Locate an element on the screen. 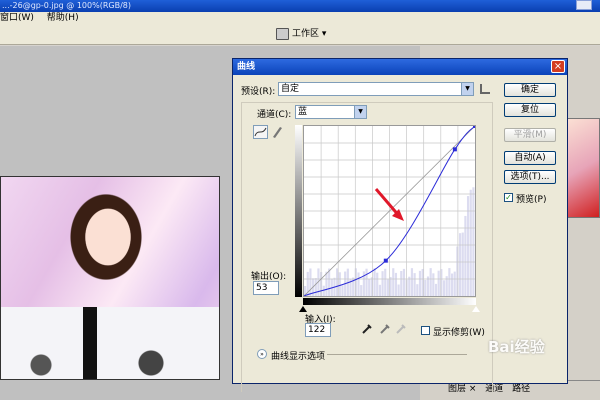 Image resolution: width=600 pixels, height=400 pixels. menu-window: 窗口(W) is located at coordinates (17, 18).